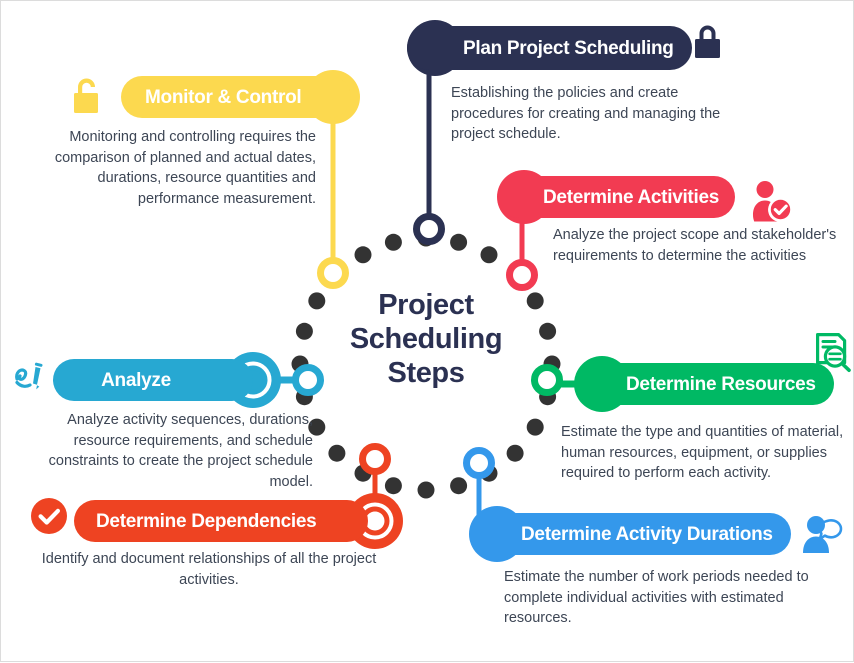 The height and width of the screenshot is (663, 854). I want to click on center-title-line-3: Steps, so click(426, 373).